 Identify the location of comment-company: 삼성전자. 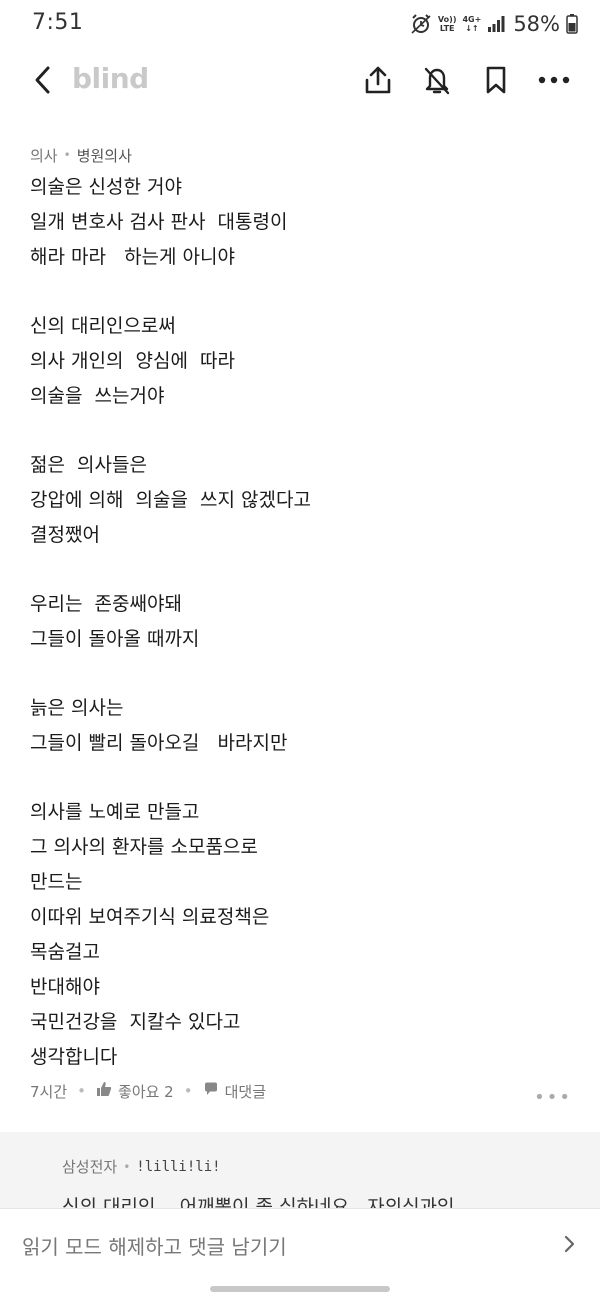
(90, 1167).